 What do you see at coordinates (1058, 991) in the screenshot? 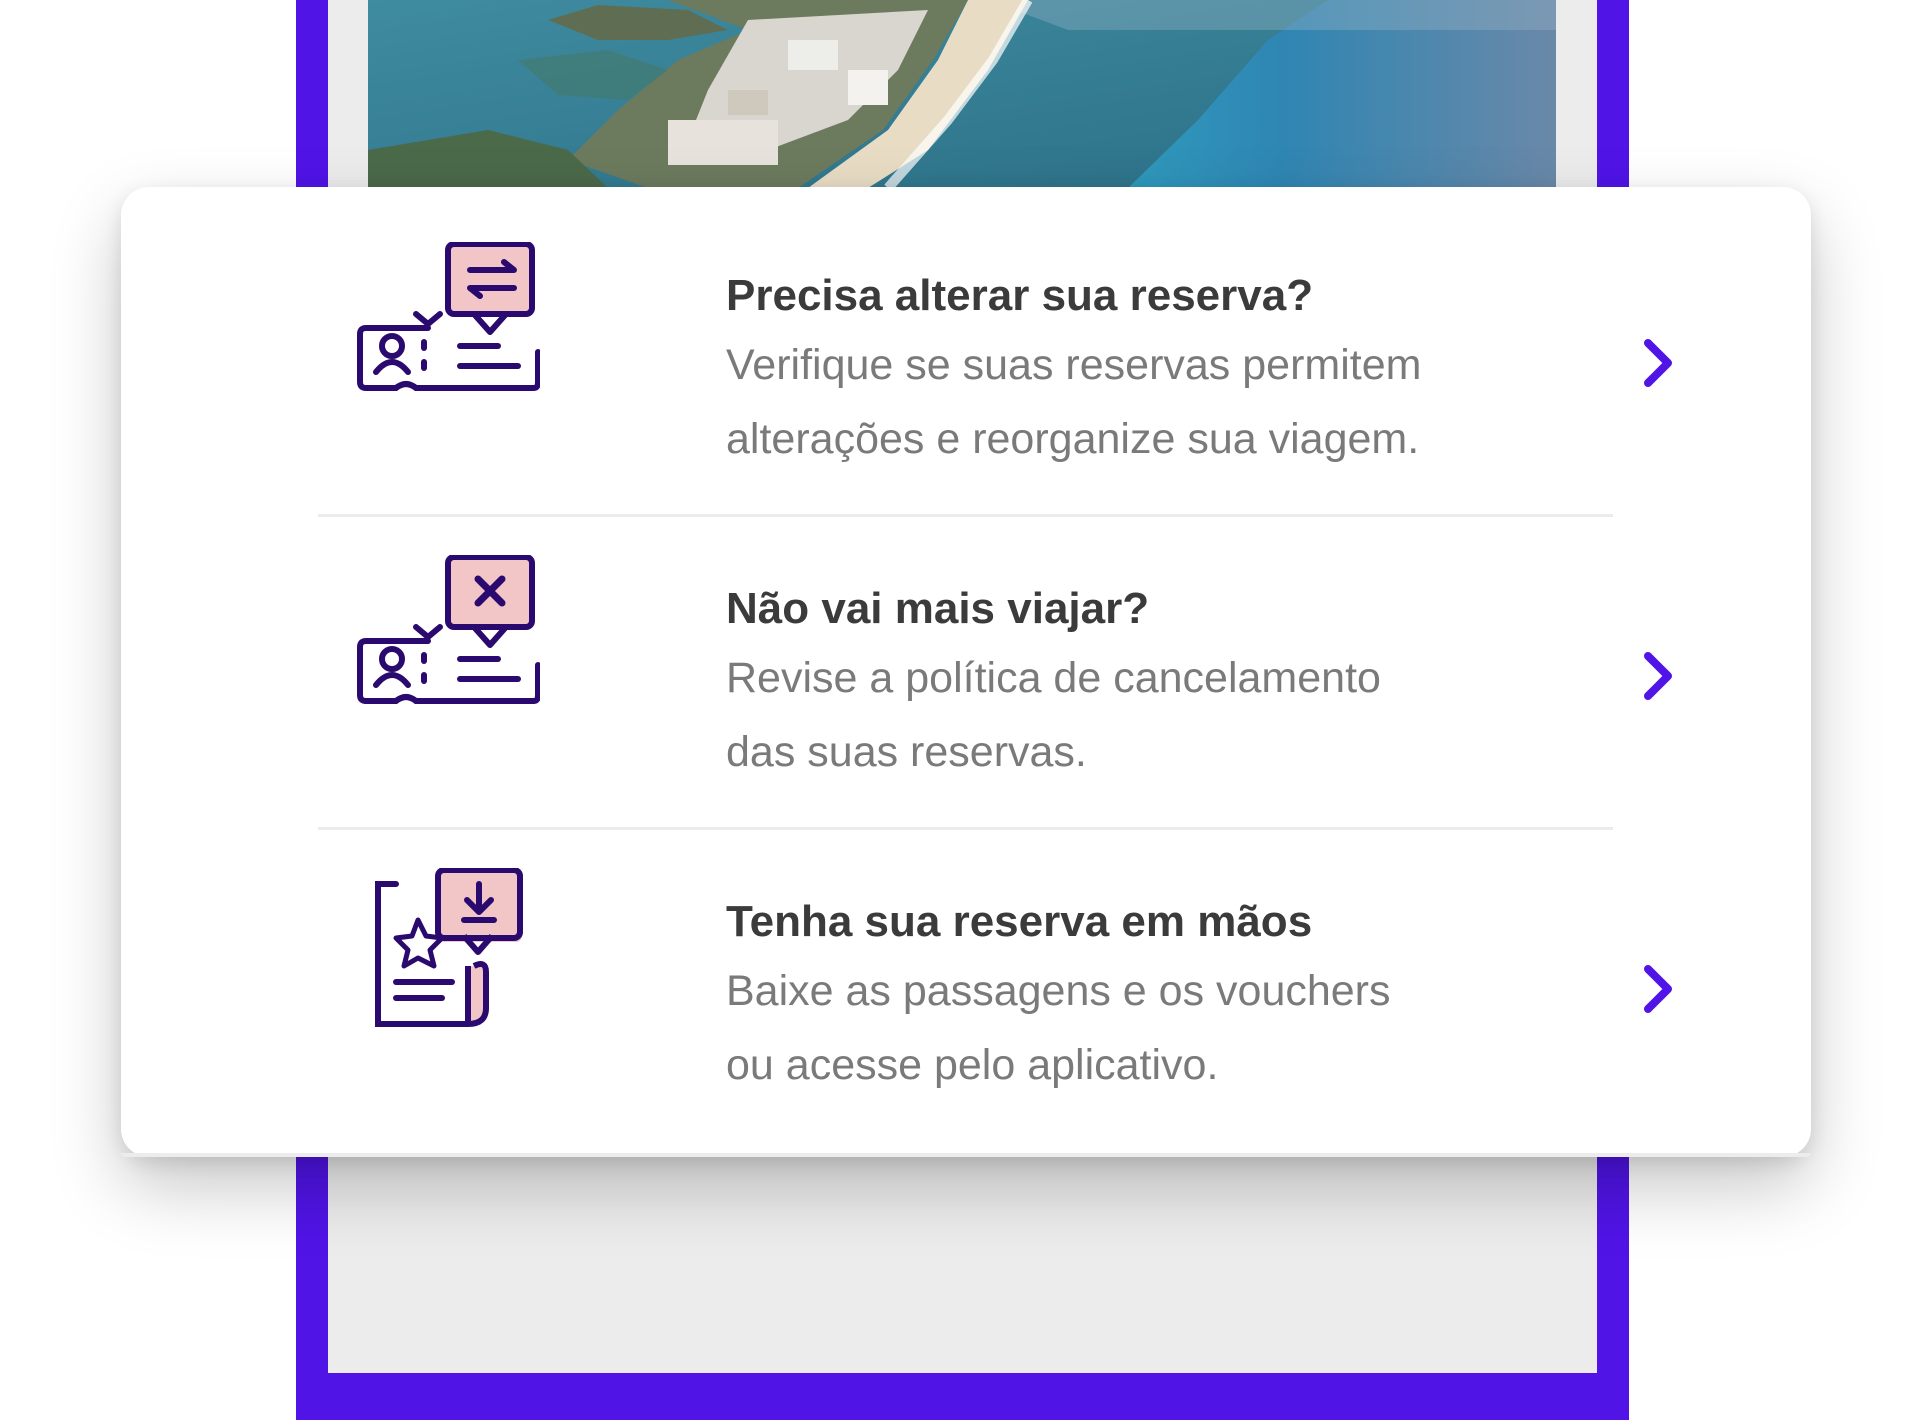
I see `option-description: Baixe as passagens e os vouchers` at bounding box center [1058, 991].